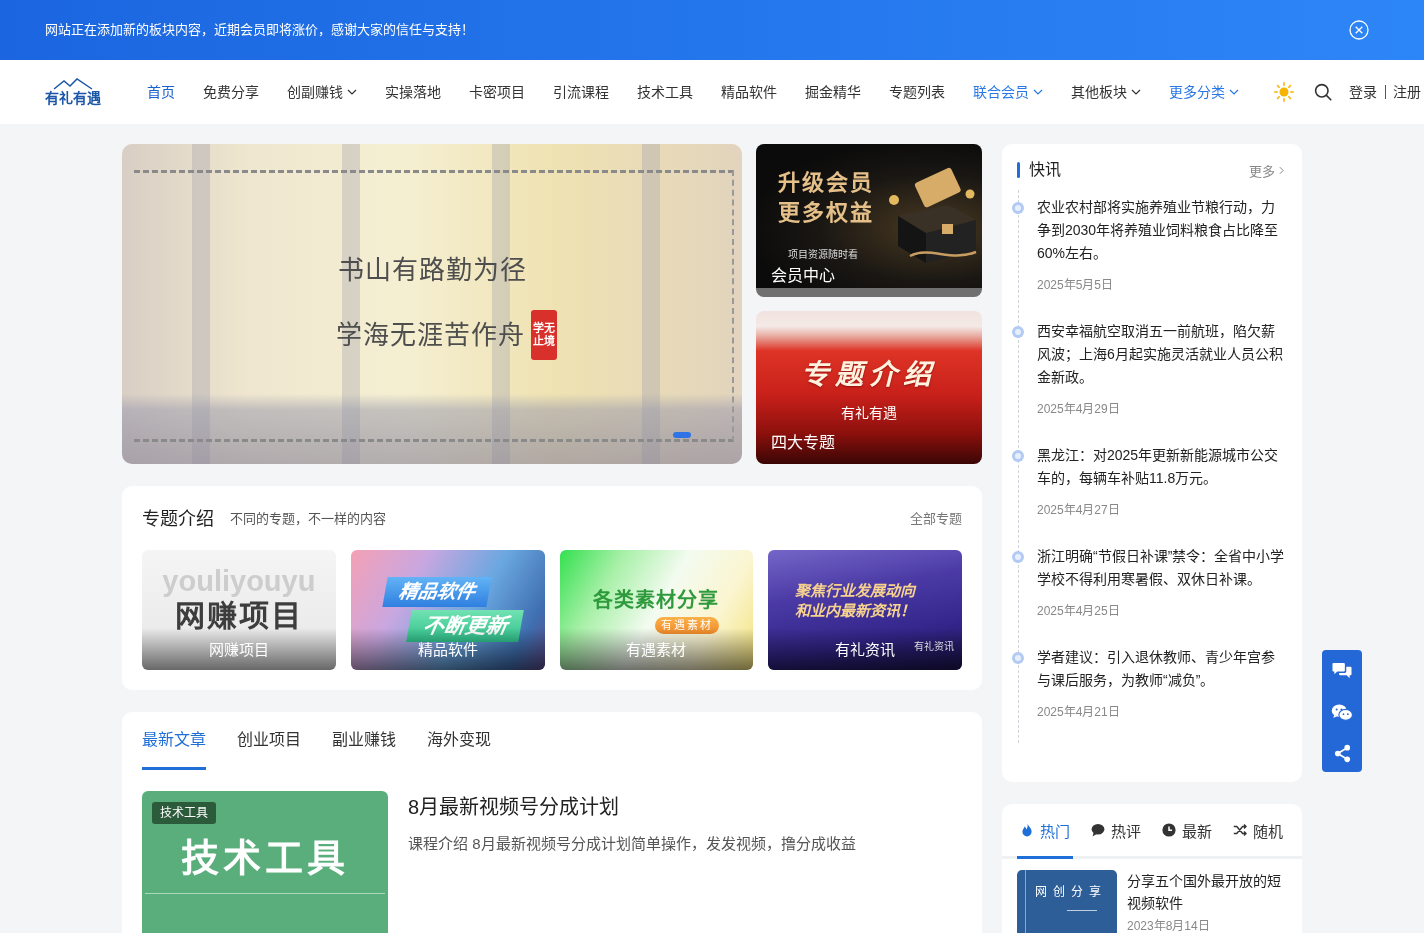  What do you see at coordinates (869, 375) in the screenshot?
I see `banner-headline: 专题介绍` at bounding box center [869, 375].